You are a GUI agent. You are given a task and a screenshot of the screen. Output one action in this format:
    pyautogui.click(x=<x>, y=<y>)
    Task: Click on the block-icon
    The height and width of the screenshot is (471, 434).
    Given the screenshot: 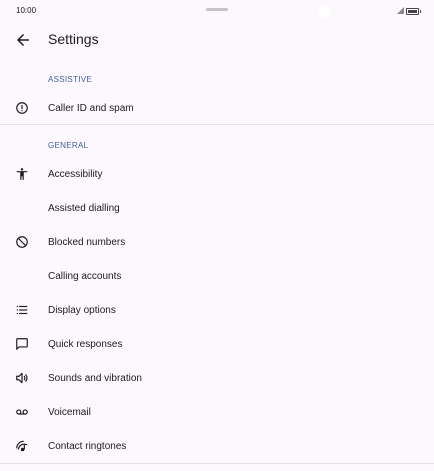 What is the action you would take?
    pyautogui.click(x=22, y=242)
    